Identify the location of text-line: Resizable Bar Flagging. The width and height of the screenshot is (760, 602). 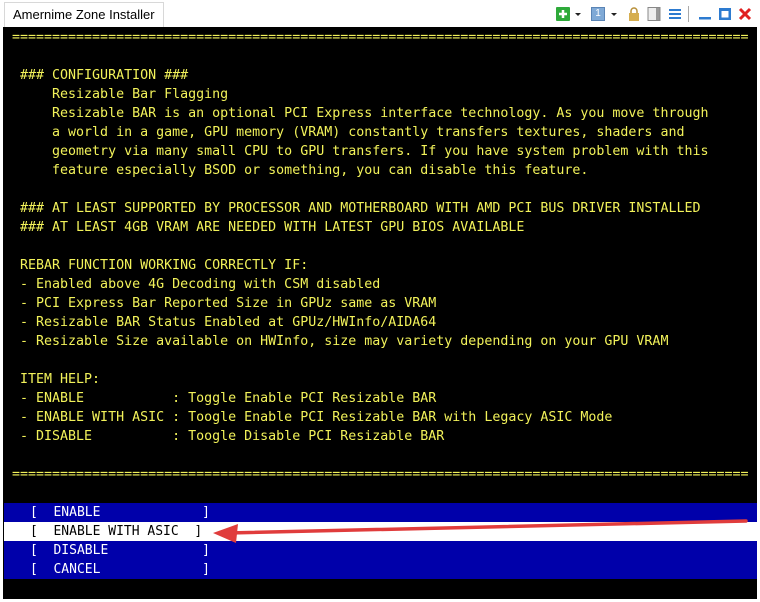
(120, 94).